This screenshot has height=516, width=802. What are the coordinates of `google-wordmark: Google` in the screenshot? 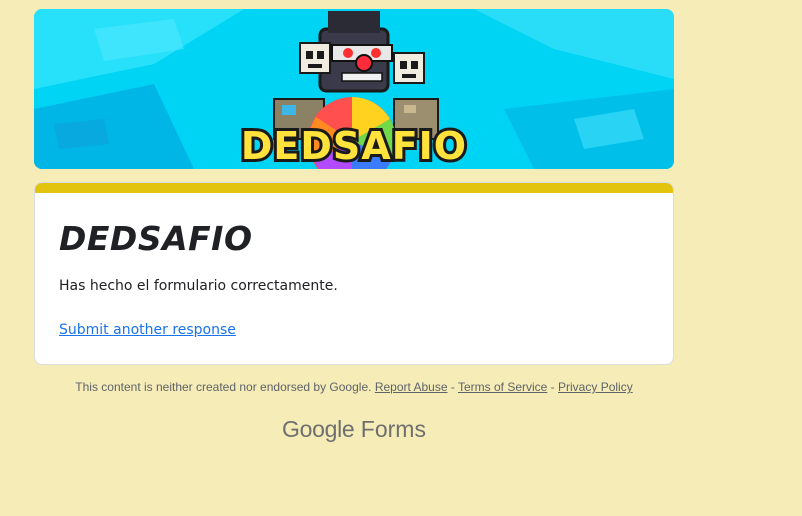 It's located at (318, 429).